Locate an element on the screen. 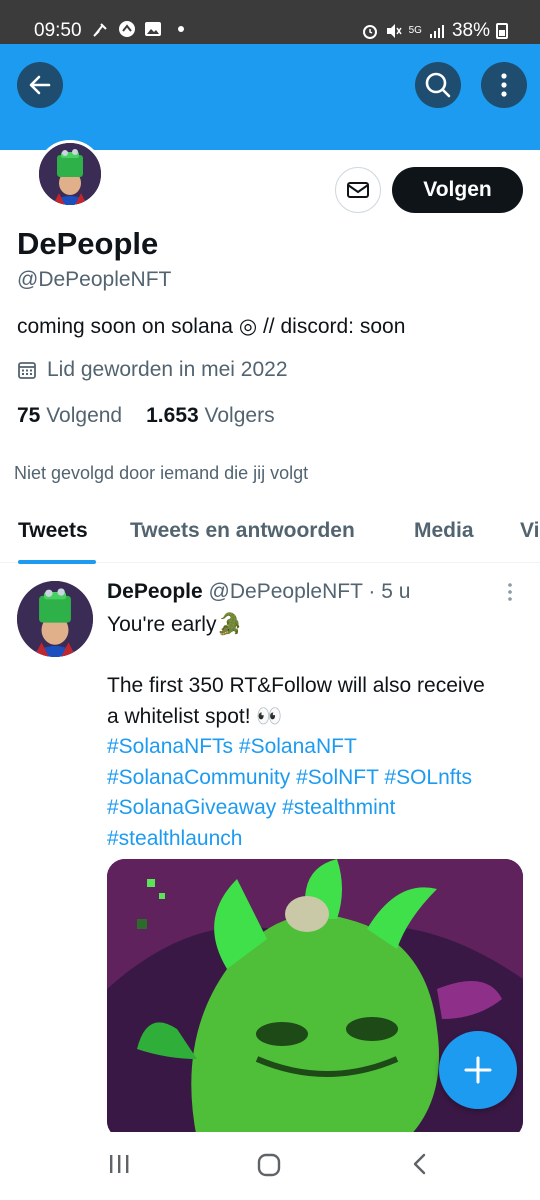 This screenshot has width=540, height=1200. back-button is located at coordinates (40, 85).